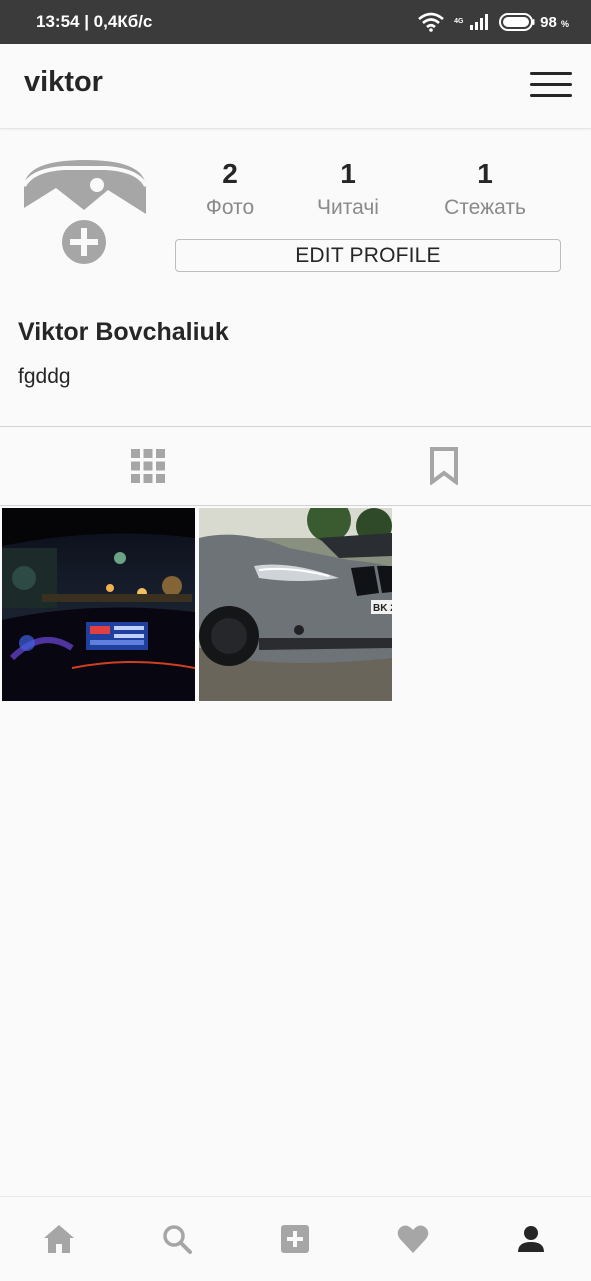  What do you see at coordinates (44, 376) in the screenshot?
I see `profile-bio: fgddg` at bounding box center [44, 376].